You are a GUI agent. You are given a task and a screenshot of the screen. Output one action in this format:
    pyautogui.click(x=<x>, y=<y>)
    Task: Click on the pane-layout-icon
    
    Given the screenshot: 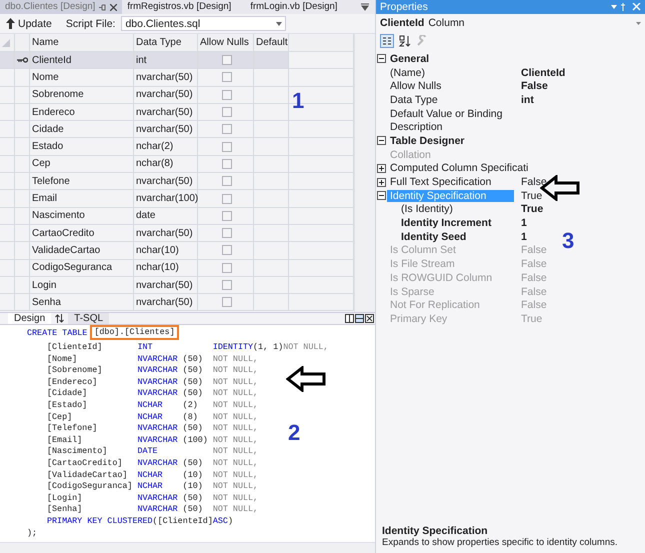 What is the action you would take?
    pyautogui.click(x=360, y=318)
    